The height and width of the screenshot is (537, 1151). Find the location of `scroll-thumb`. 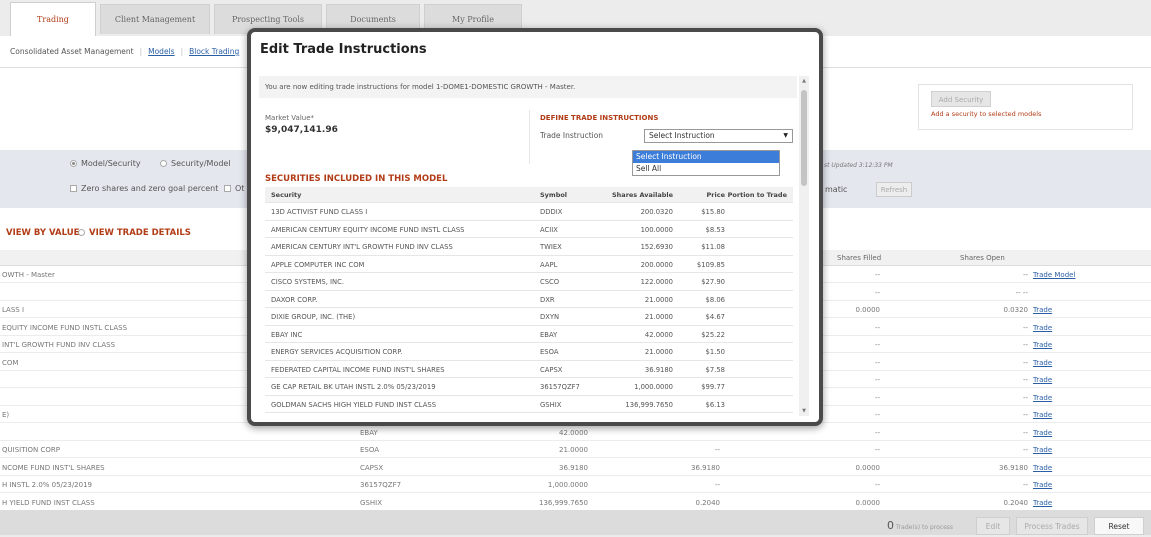

scroll-thumb is located at coordinates (804, 138).